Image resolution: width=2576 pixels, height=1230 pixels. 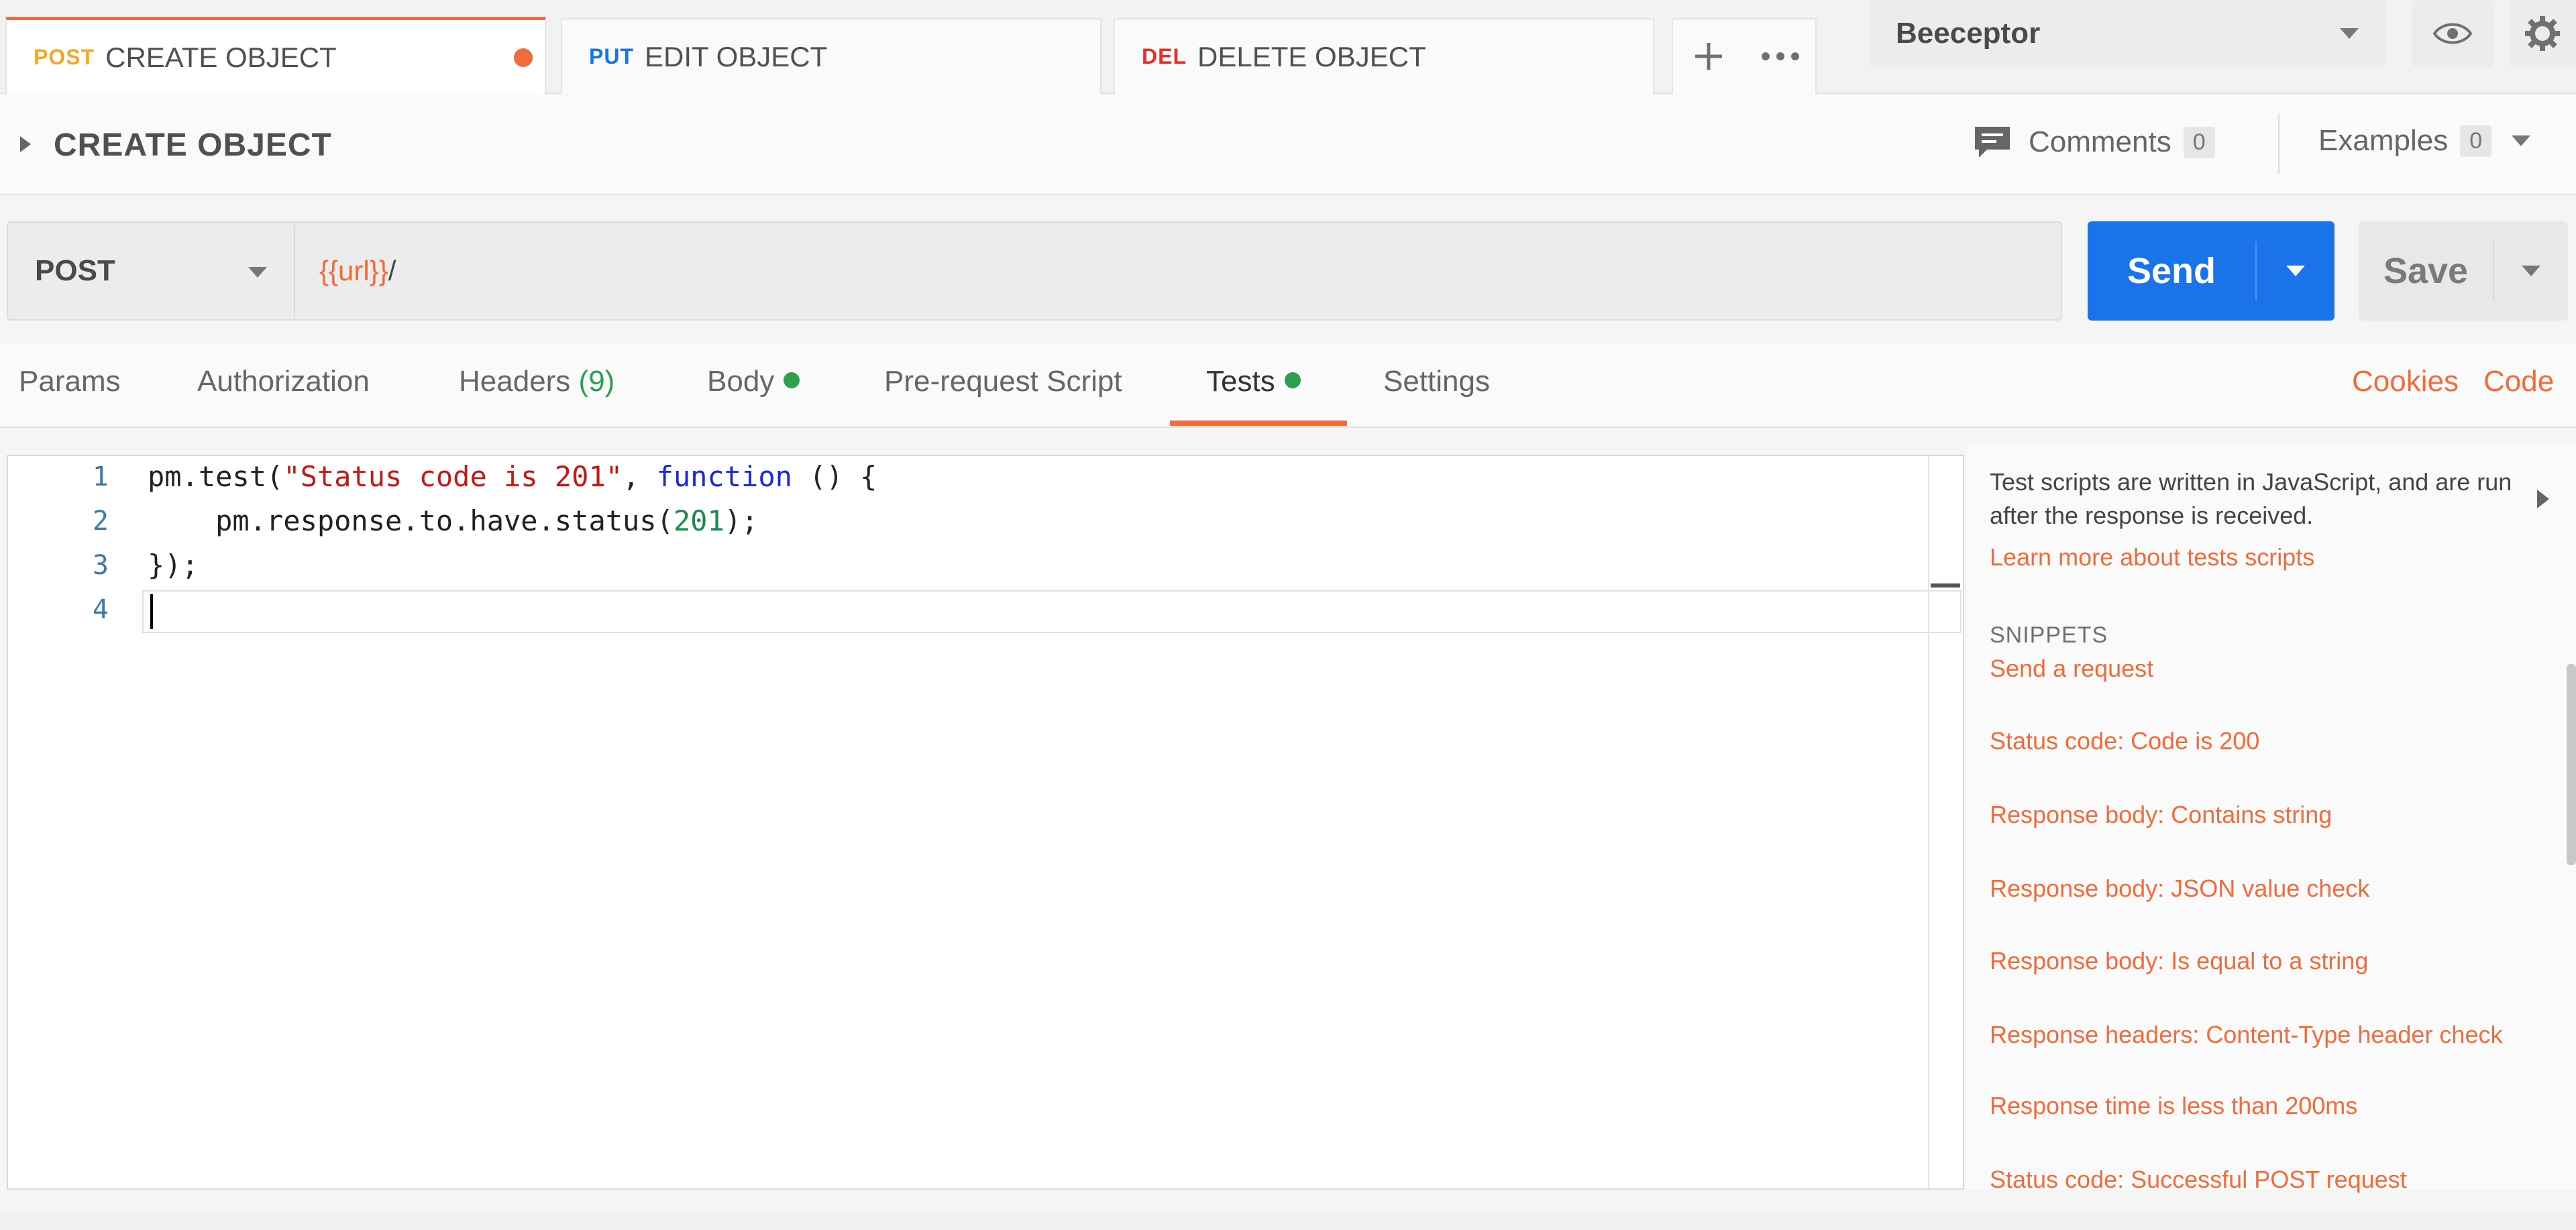 I want to click on send-options-button, so click(x=2295, y=271).